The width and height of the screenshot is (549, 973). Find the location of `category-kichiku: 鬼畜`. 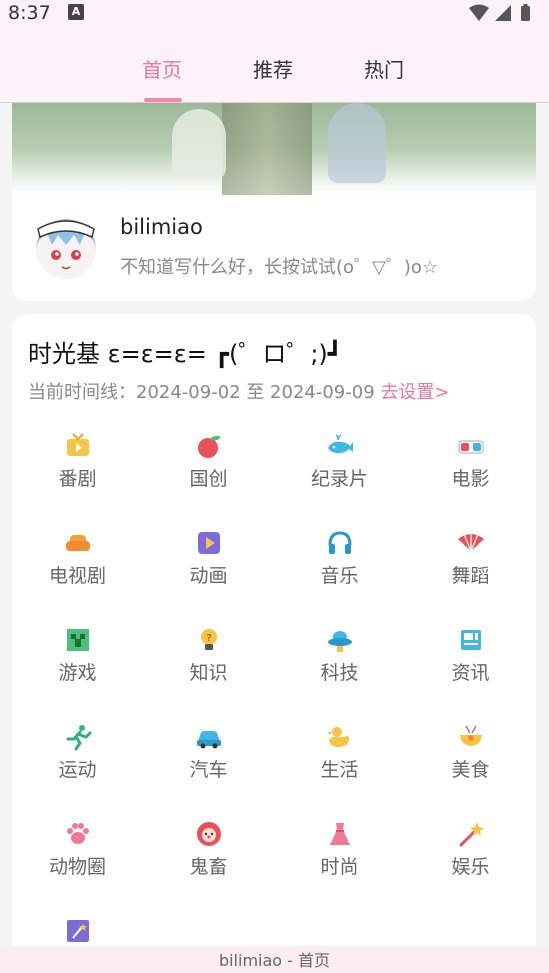

category-kichiku: 鬼畜 is located at coordinates (208, 864).